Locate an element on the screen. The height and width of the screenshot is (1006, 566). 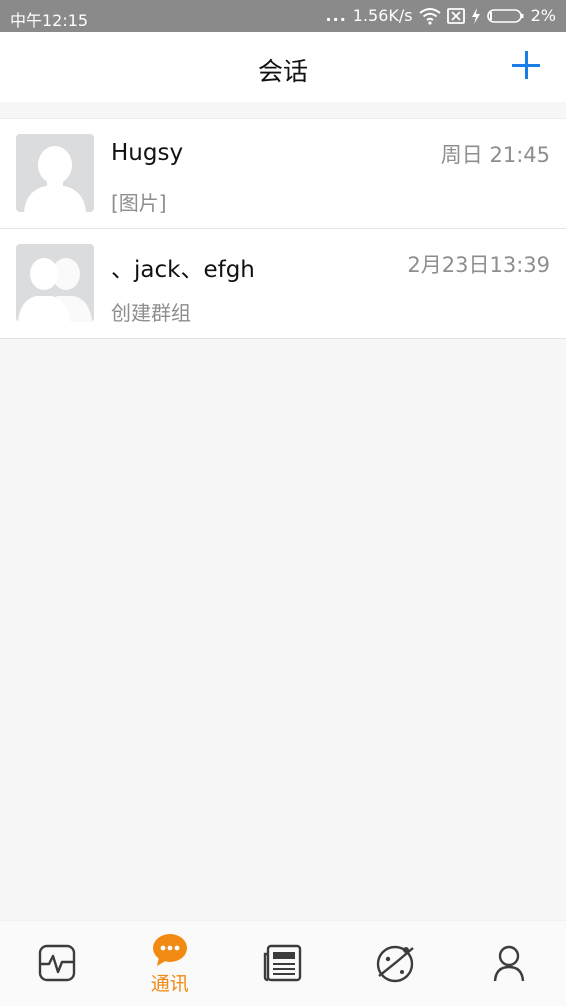
battery-percent: 2% is located at coordinates (543, 15).